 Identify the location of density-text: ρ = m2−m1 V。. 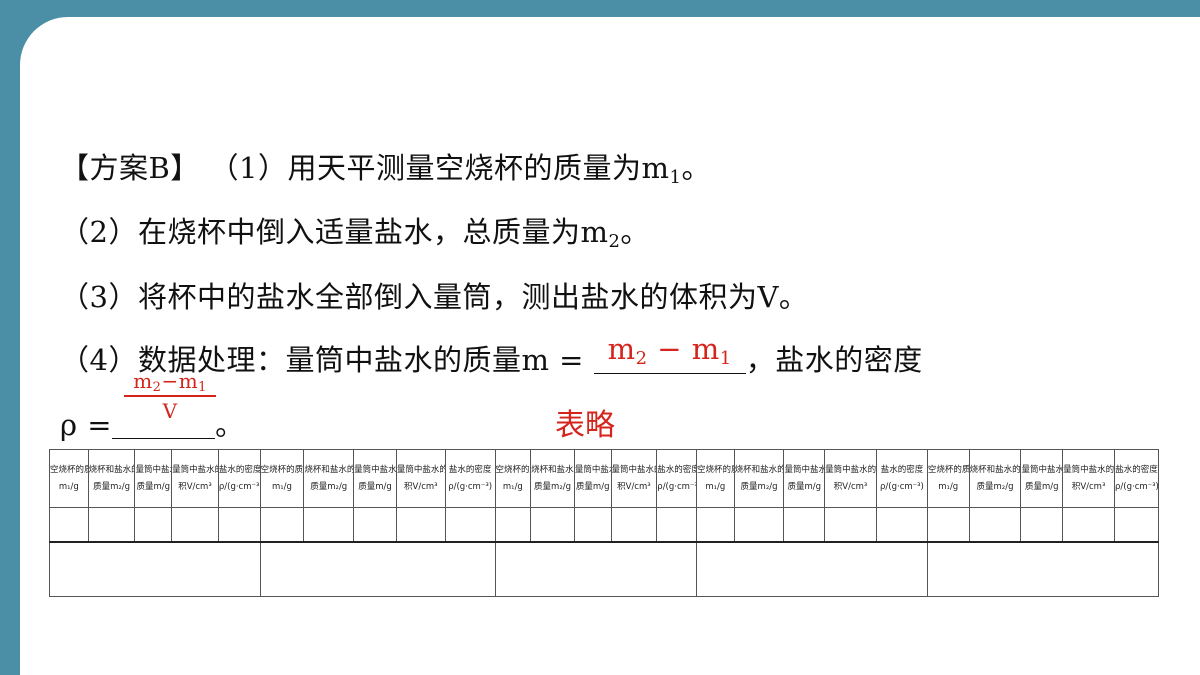
(152, 405).